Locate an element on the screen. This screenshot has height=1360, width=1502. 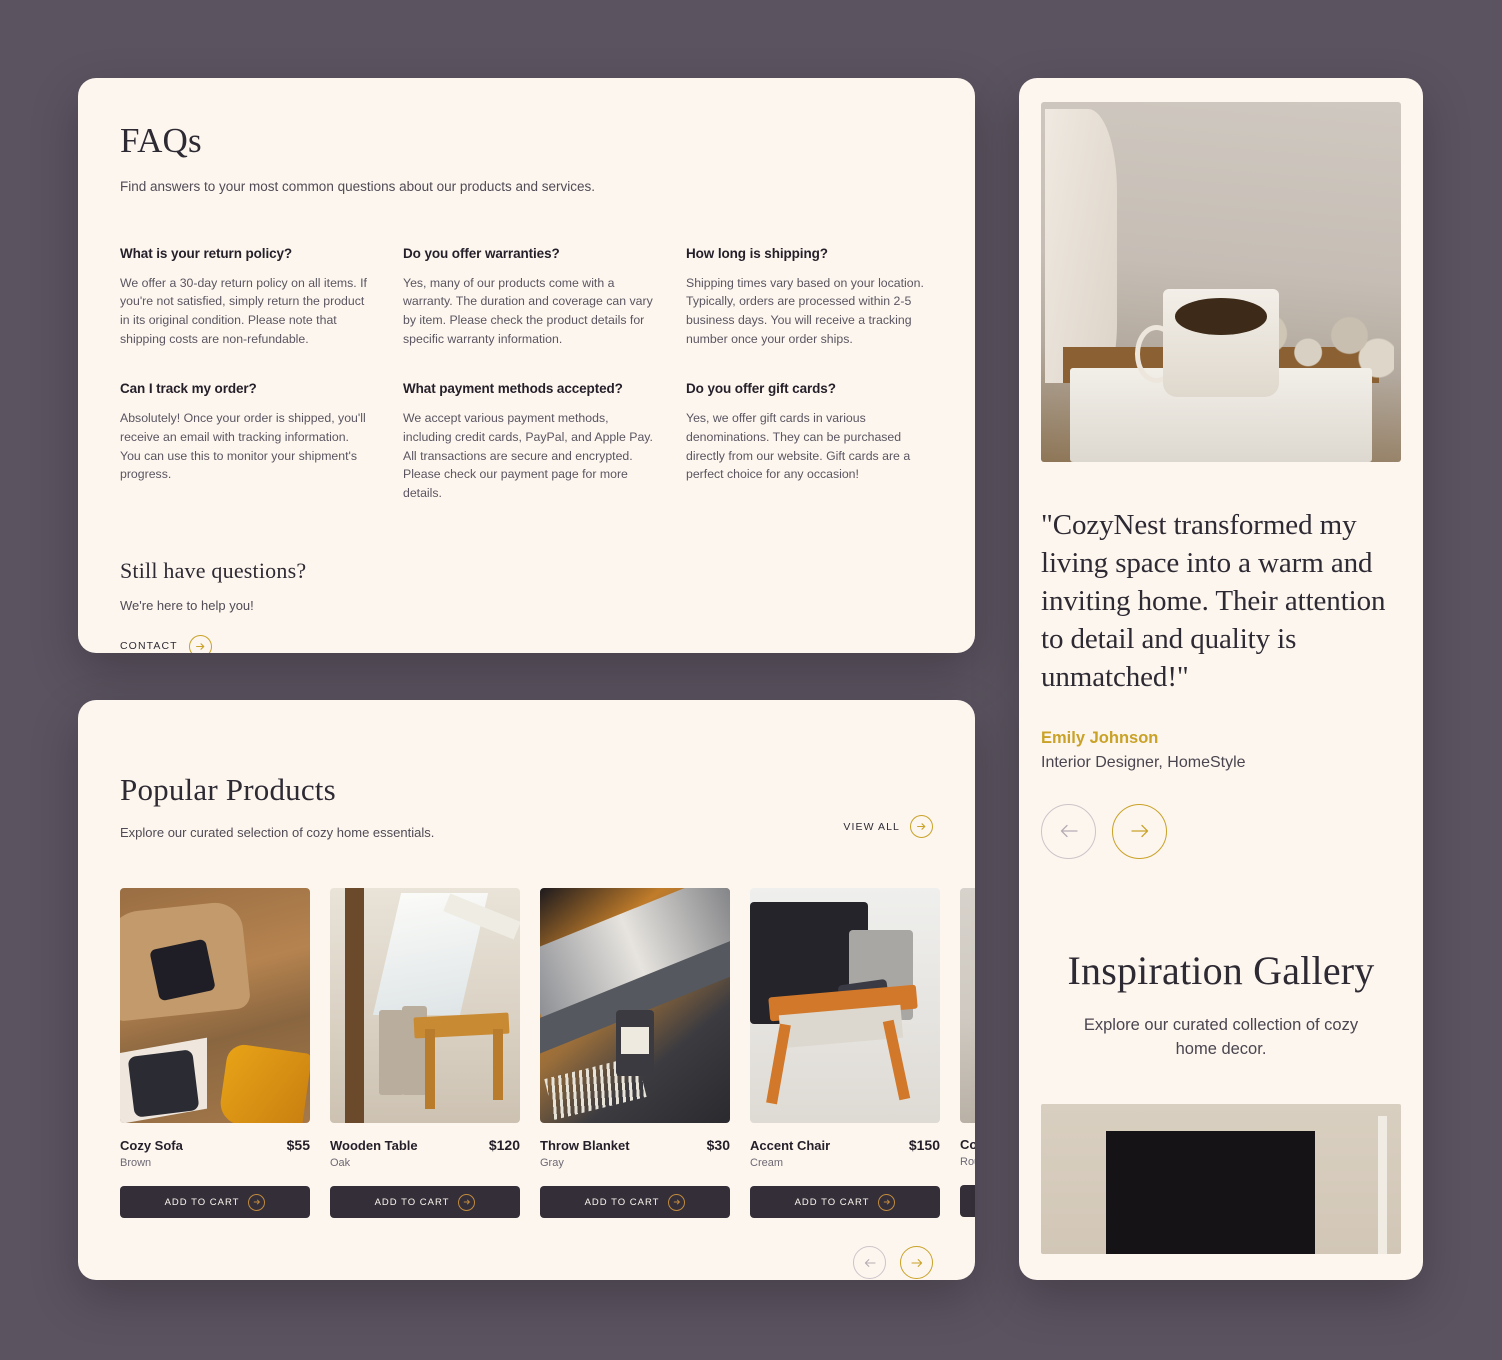
product-variant: Roun is located at coordinates (967, 1162).